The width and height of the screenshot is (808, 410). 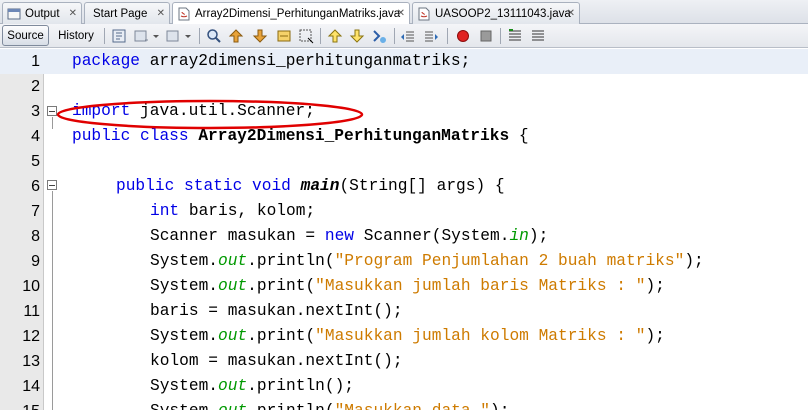 I want to click on rectangular-selection-icon, so click(x=306, y=36).